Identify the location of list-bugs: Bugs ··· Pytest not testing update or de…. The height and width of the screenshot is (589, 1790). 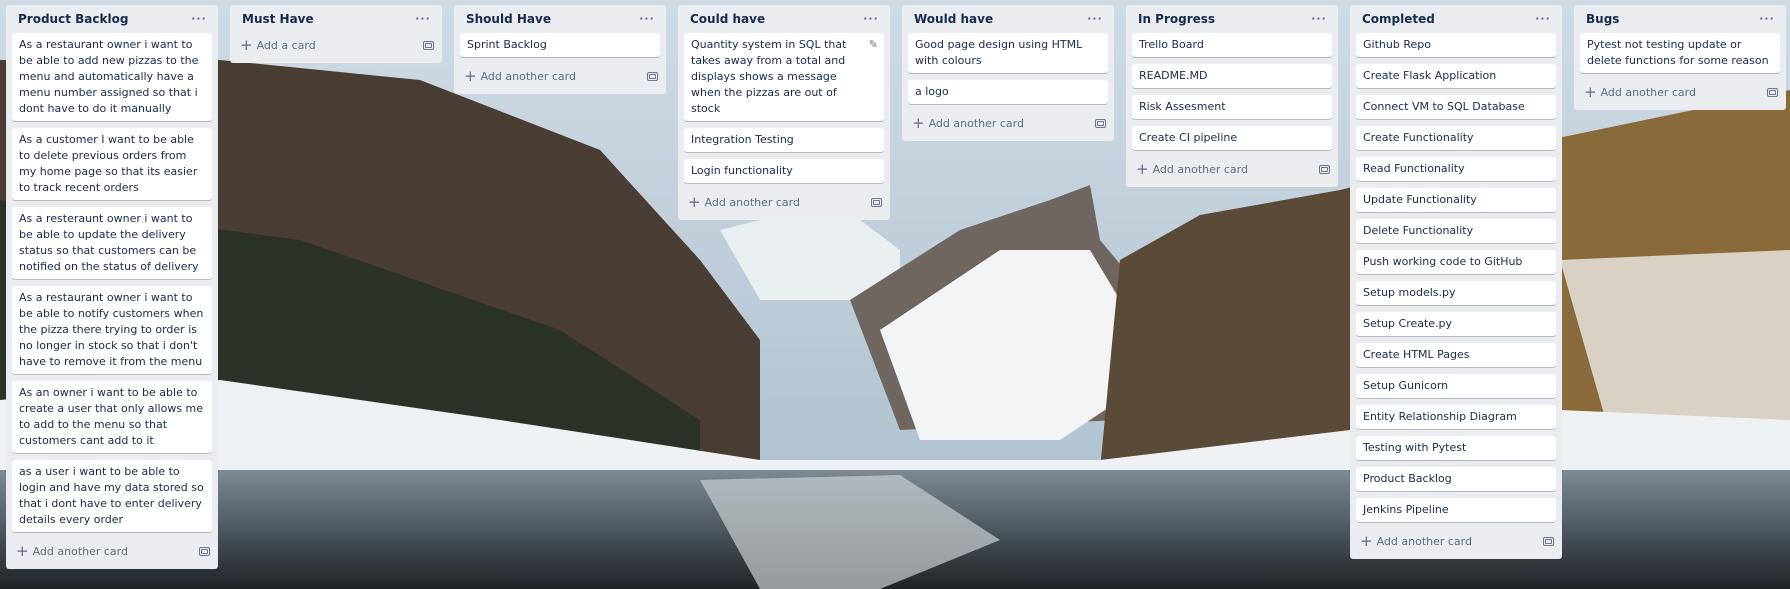
(1680, 57).